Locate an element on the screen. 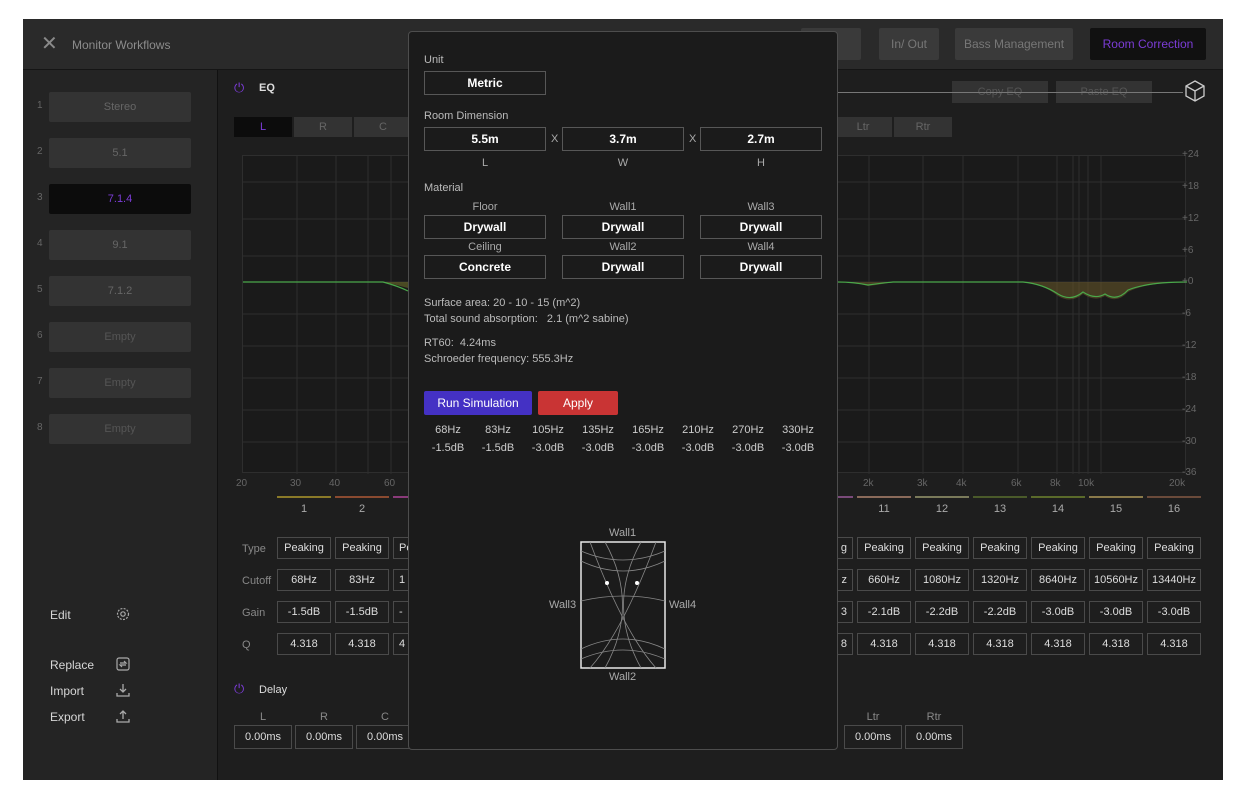  result-frequency: 83Hz is located at coordinates (498, 430).